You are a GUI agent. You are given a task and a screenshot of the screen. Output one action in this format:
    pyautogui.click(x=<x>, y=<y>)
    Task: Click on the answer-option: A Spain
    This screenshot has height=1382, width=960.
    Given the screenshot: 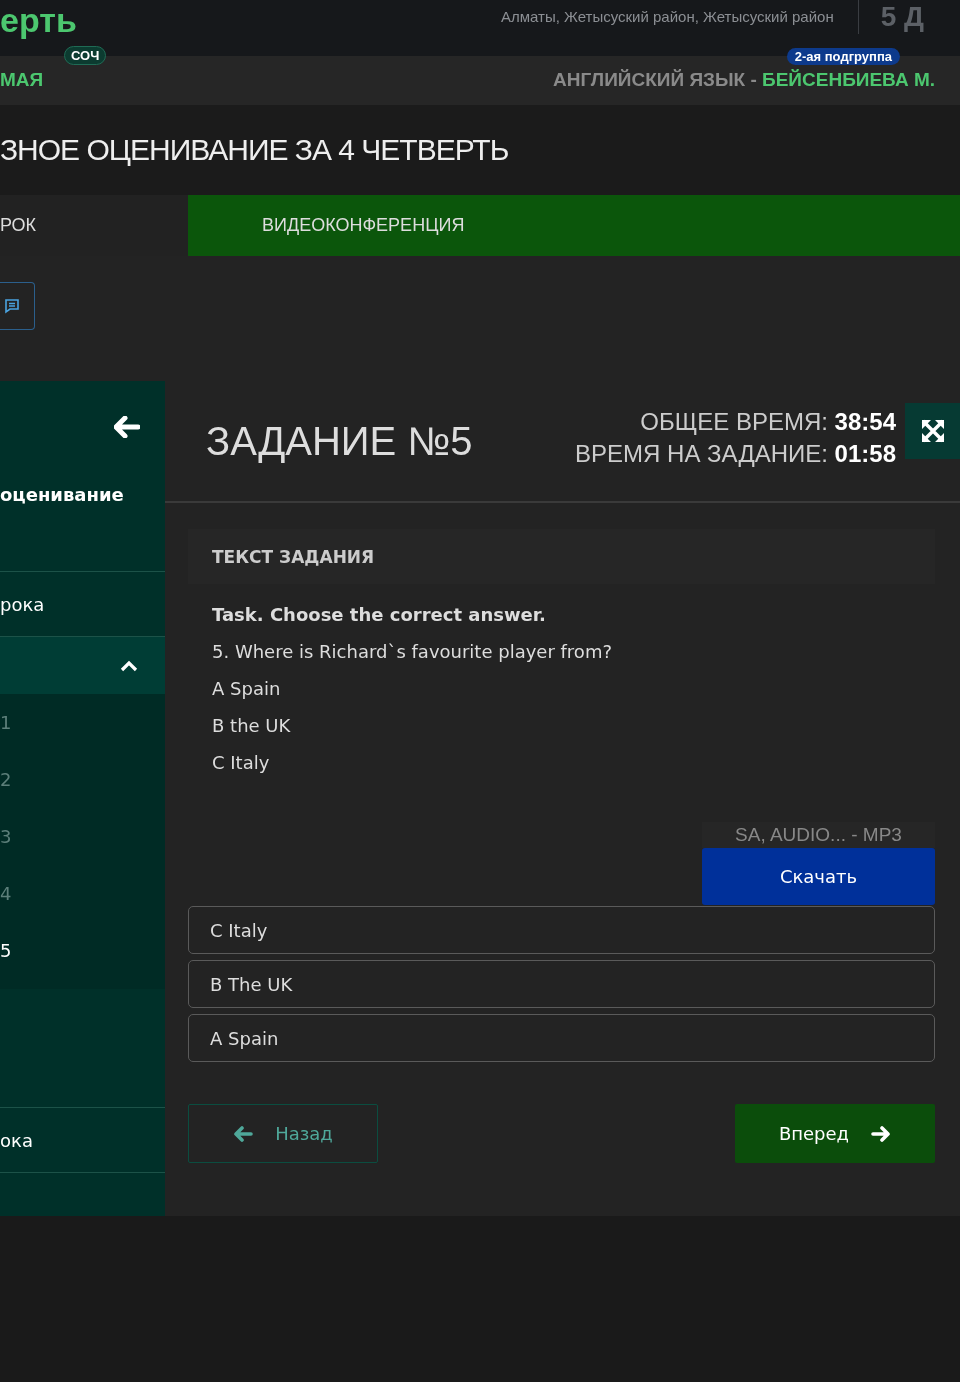 What is the action you would take?
    pyautogui.click(x=561, y=1038)
    